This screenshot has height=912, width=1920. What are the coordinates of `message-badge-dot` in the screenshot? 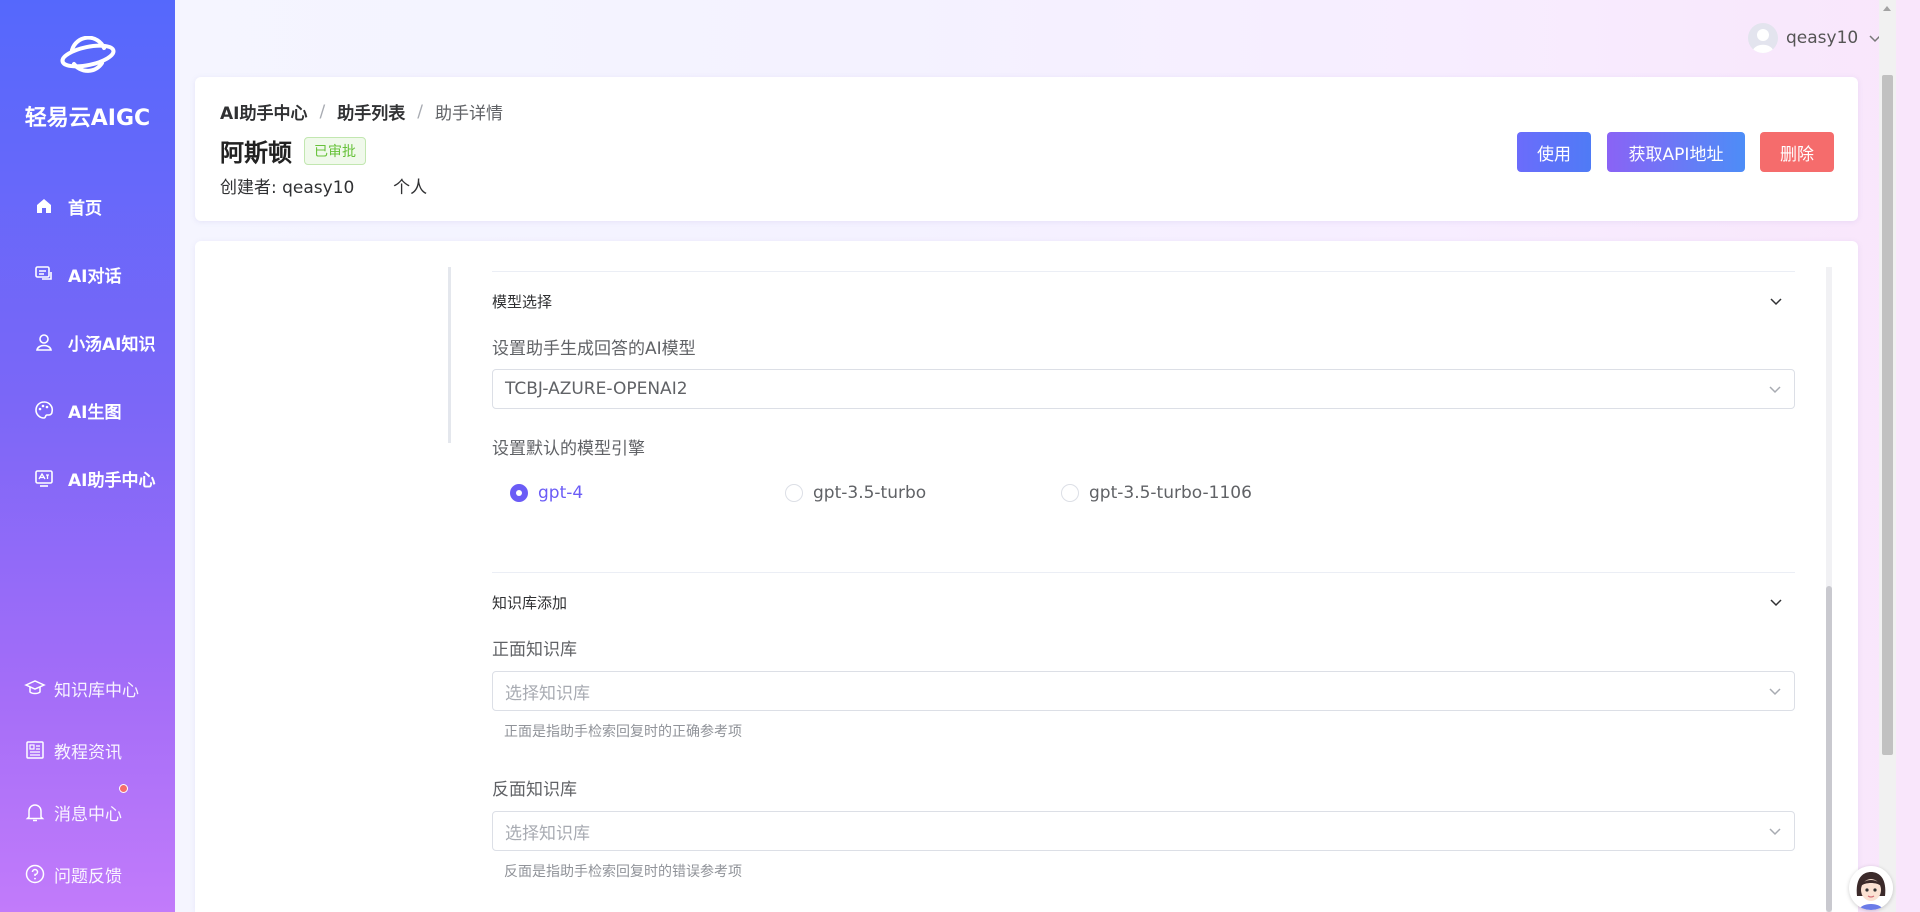 It's located at (123, 788).